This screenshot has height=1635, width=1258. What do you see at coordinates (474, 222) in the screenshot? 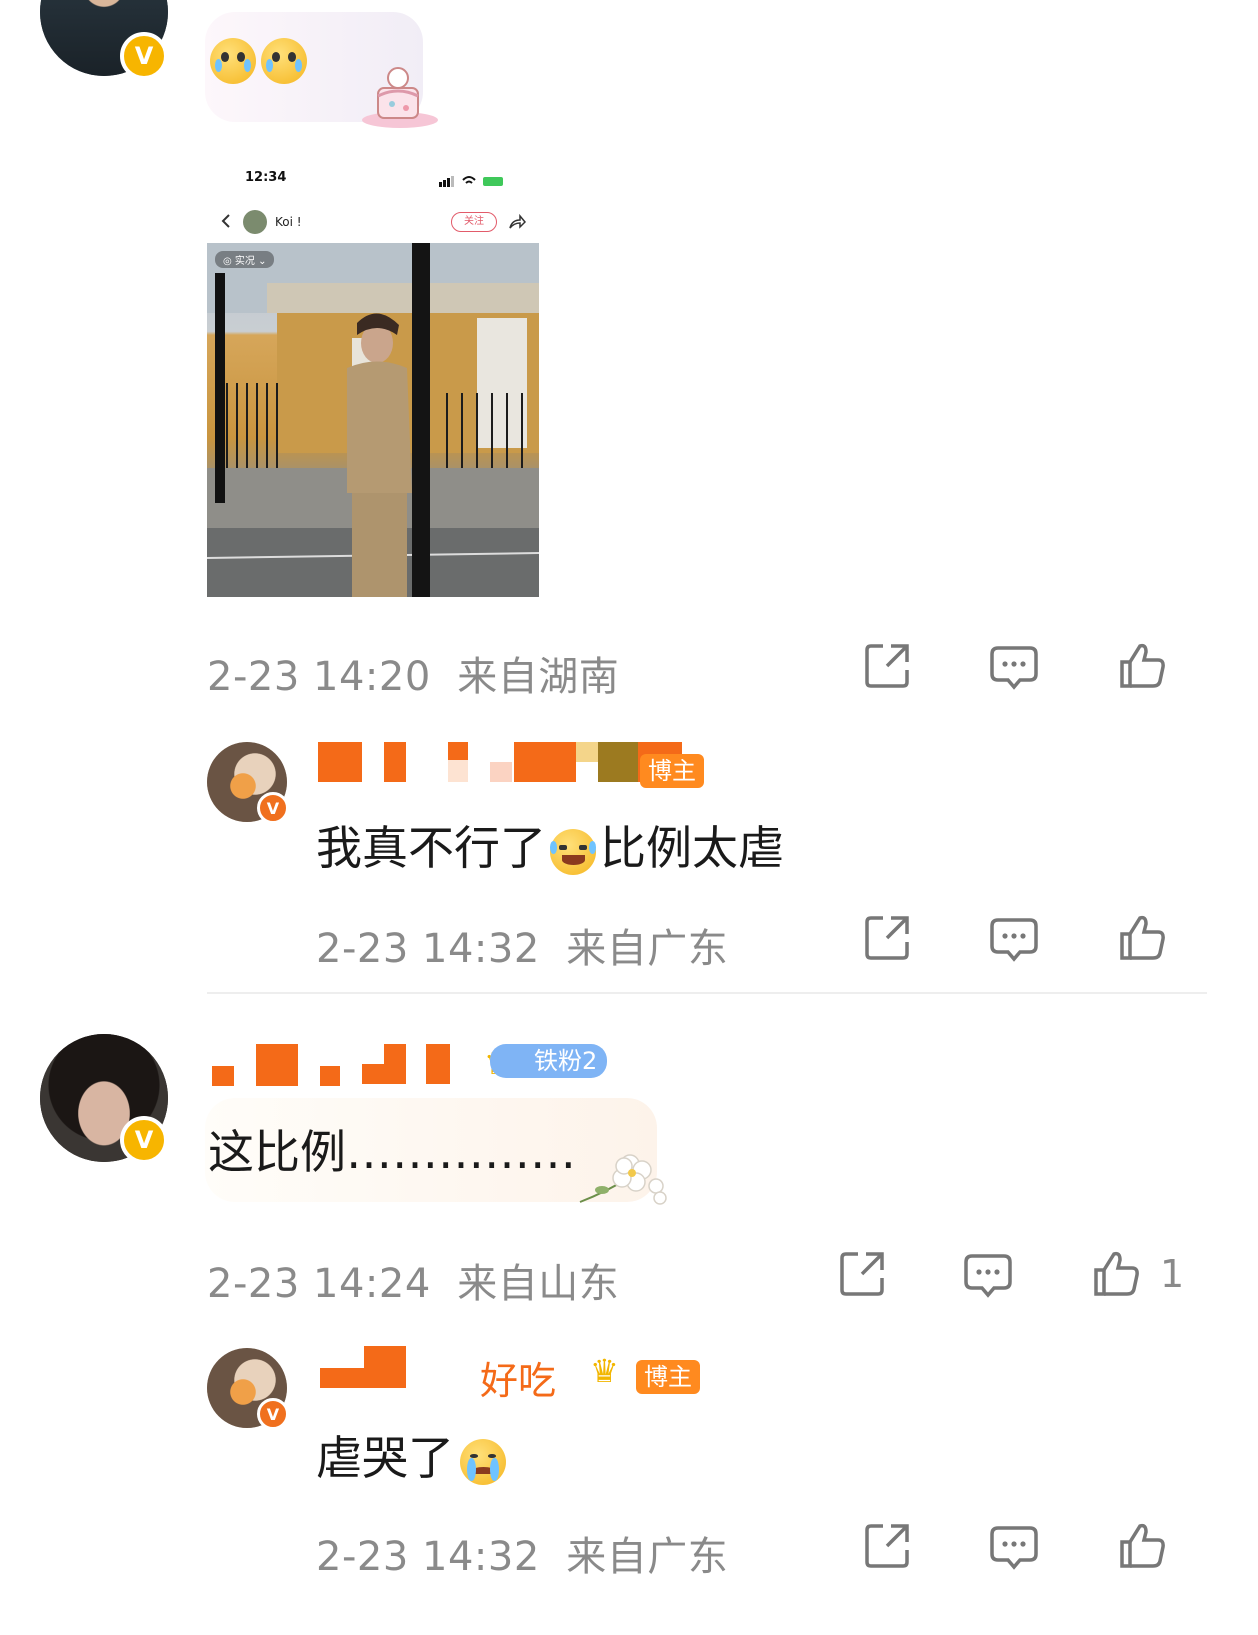
I see `preview-follow-button: 关注` at bounding box center [474, 222].